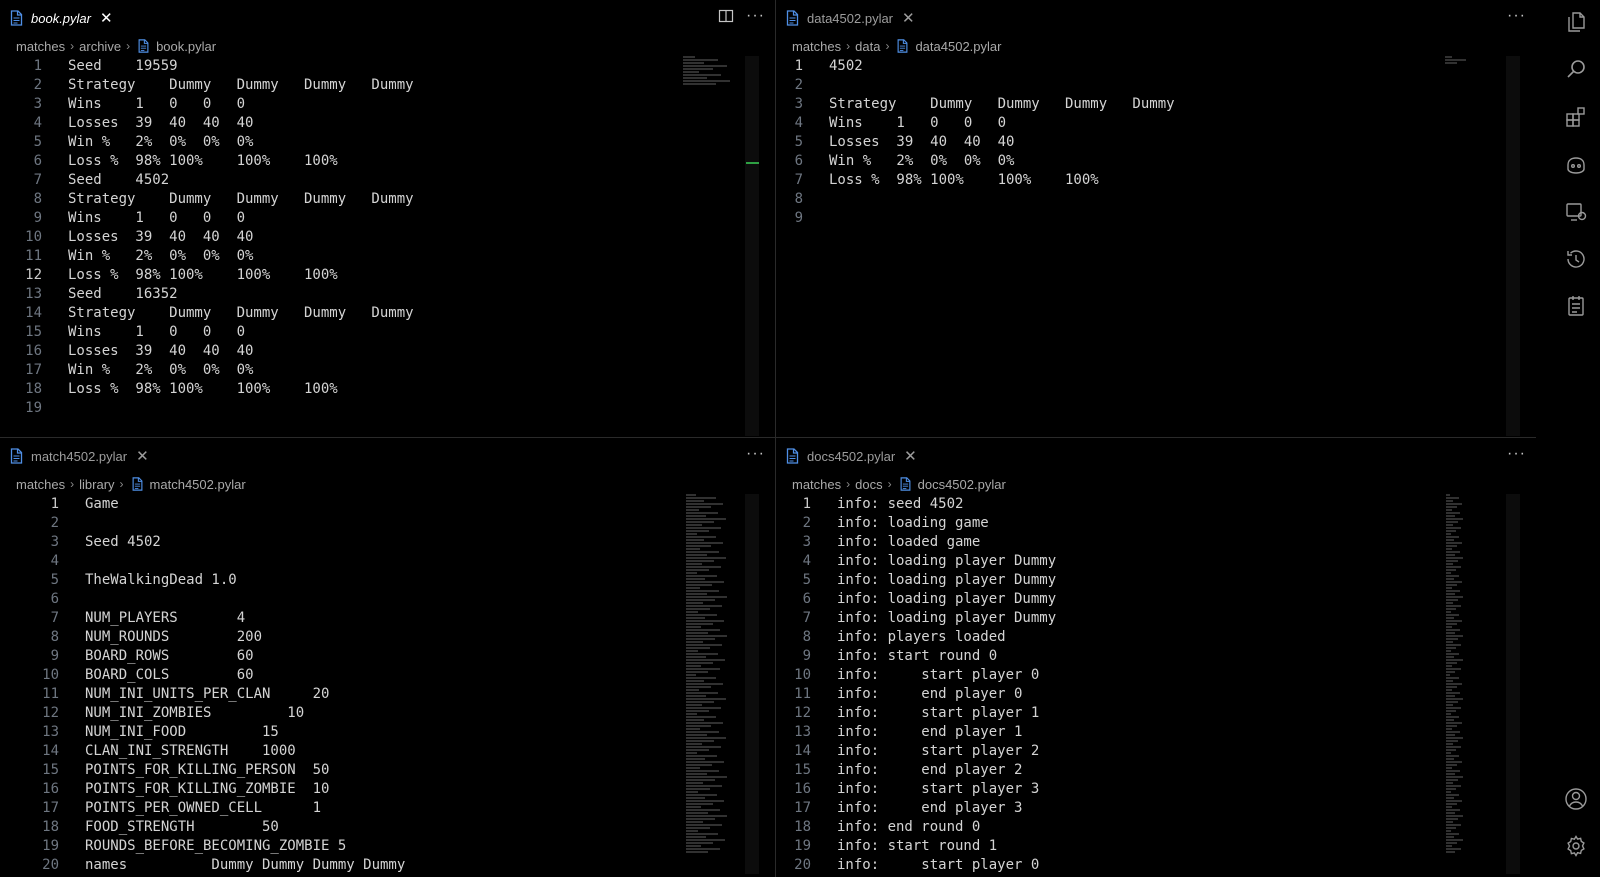 This screenshot has height=877, width=1600. What do you see at coordinates (775, 438) in the screenshot?
I see `vertical-split-divider` at bounding box center [775, 438].